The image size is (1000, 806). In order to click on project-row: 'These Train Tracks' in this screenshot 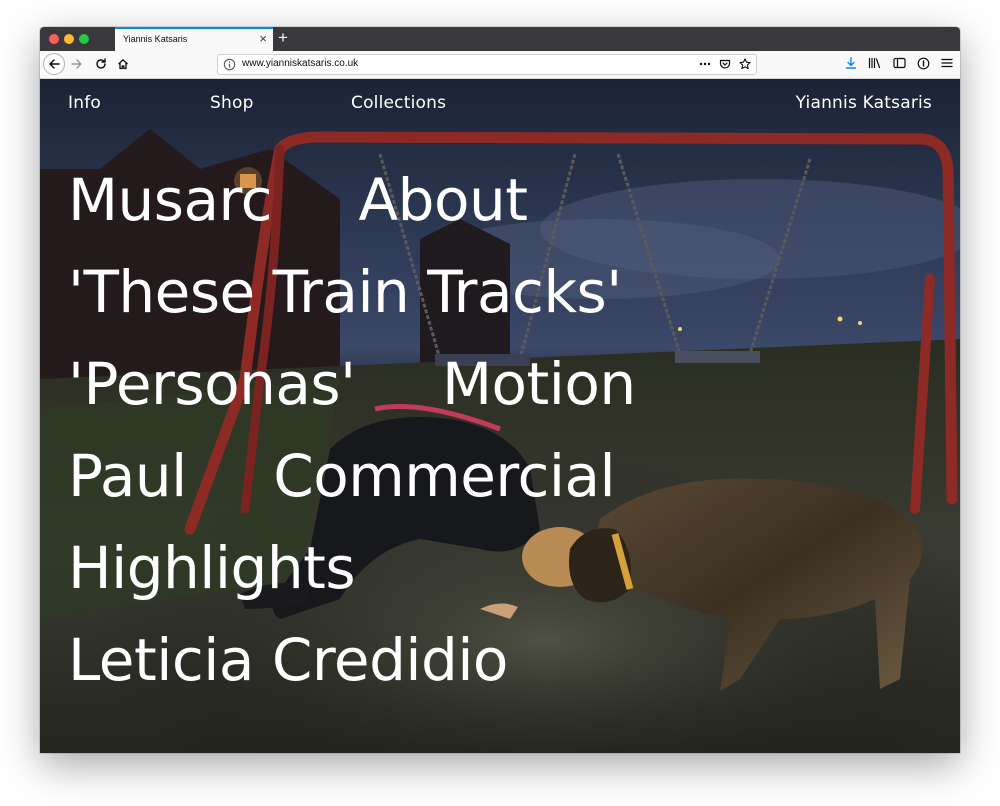, I will do `click(508, 292)`.